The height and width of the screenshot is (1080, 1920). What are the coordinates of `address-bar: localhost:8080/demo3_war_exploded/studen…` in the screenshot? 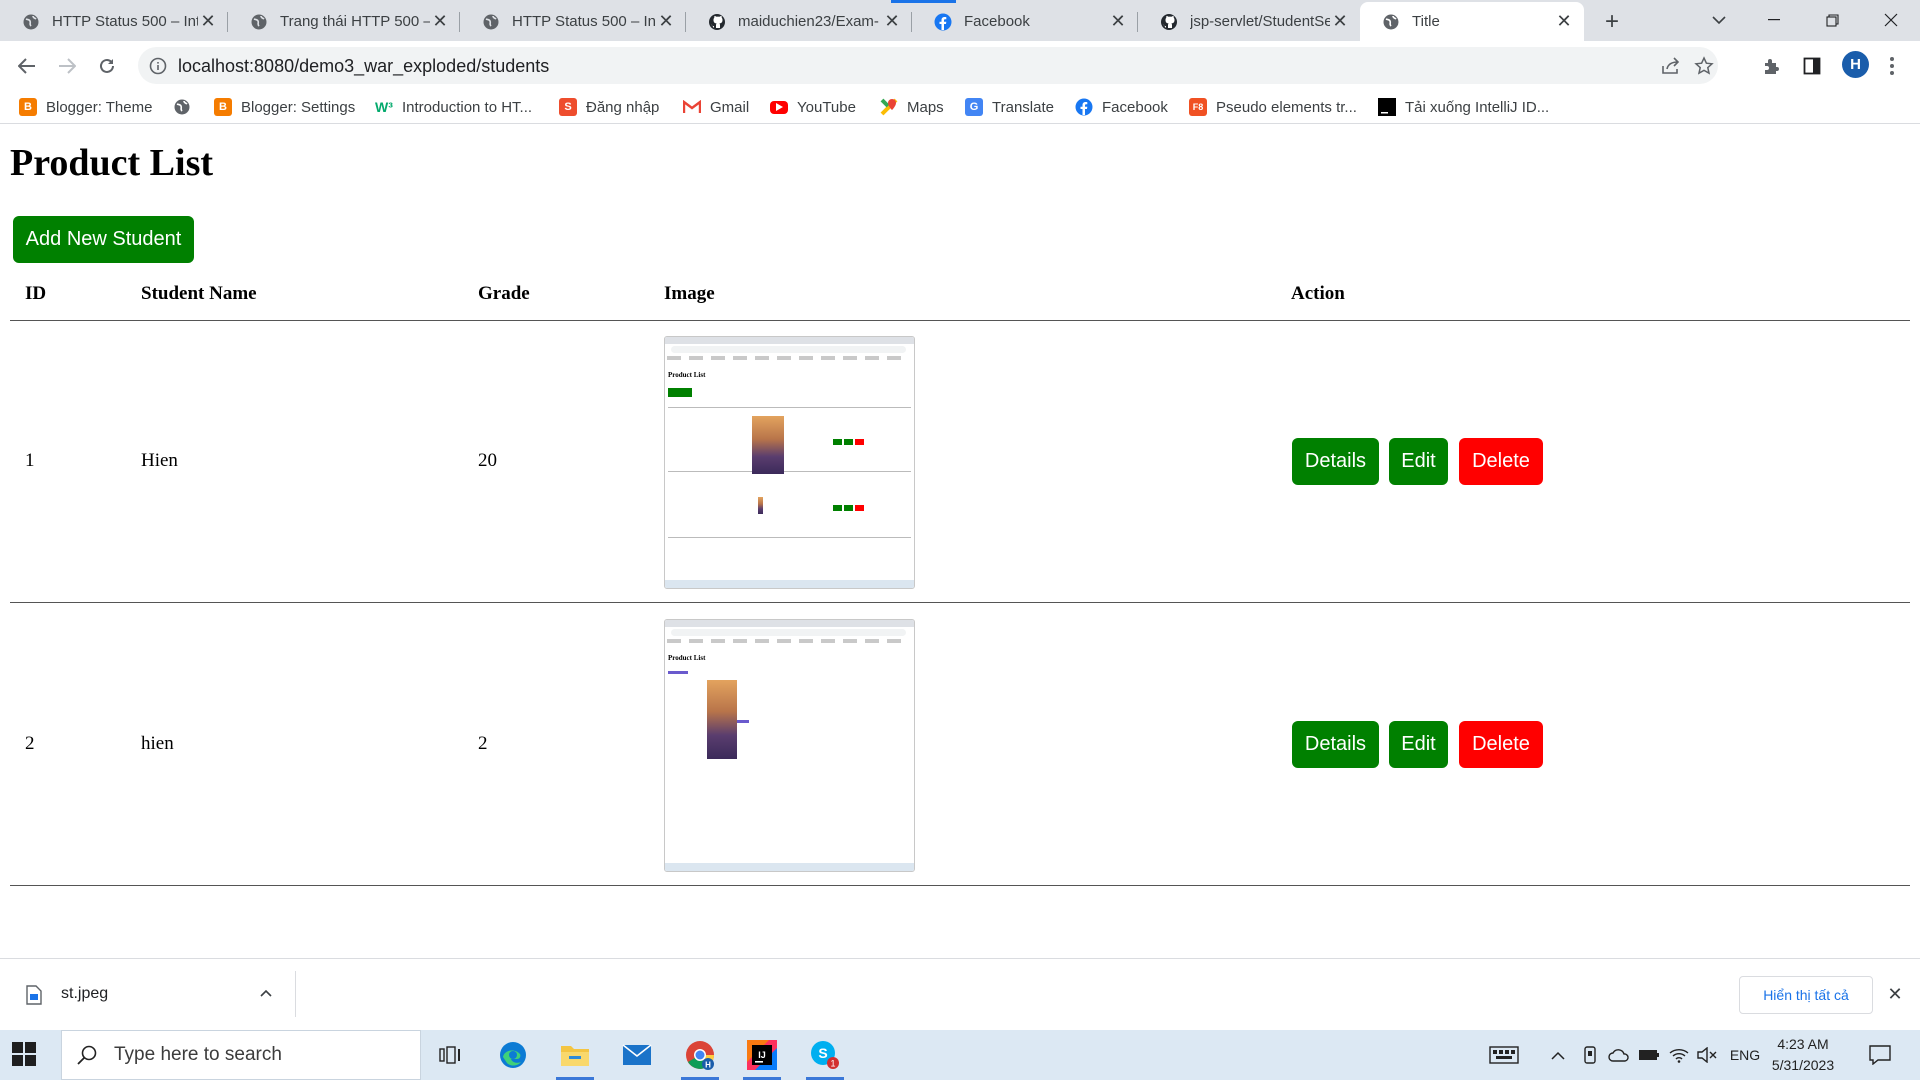 It's located at (928, 65).